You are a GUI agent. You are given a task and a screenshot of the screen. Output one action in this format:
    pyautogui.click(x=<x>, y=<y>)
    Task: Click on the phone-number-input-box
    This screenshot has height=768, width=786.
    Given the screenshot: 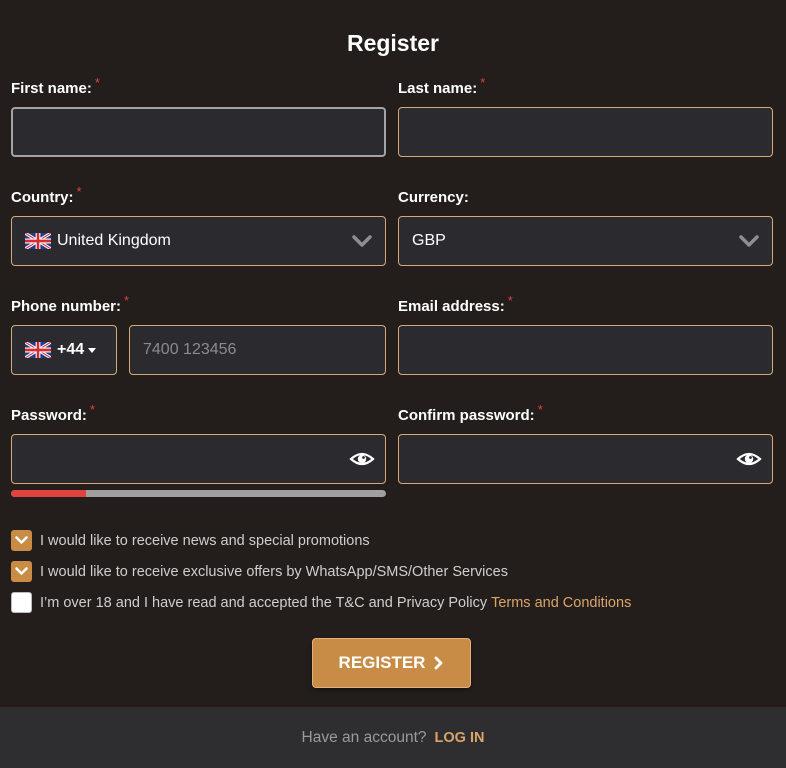 What is the action you would take?
    pyautogui.click(x=257, y=350)
    